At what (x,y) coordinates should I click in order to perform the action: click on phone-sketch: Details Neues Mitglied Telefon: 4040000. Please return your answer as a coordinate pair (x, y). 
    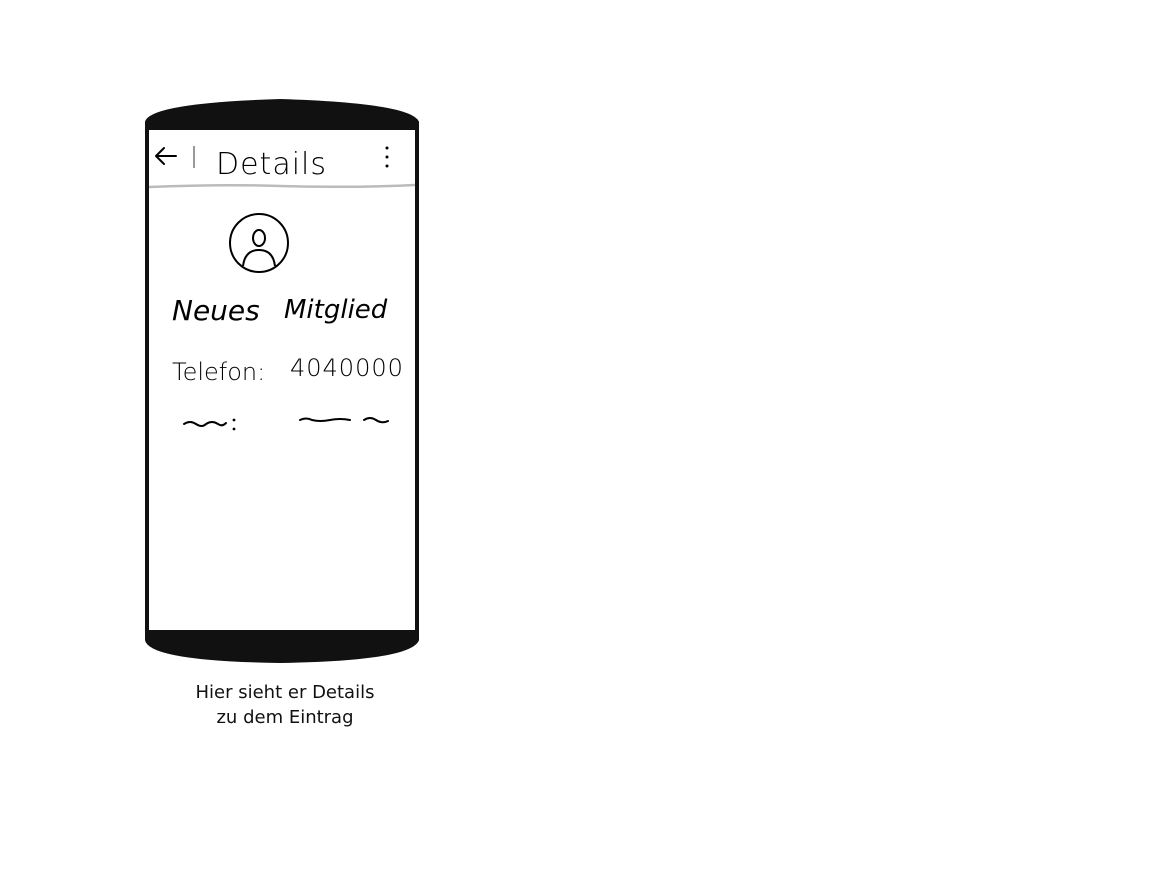
    Looking at the image, I should click on (282, 381).